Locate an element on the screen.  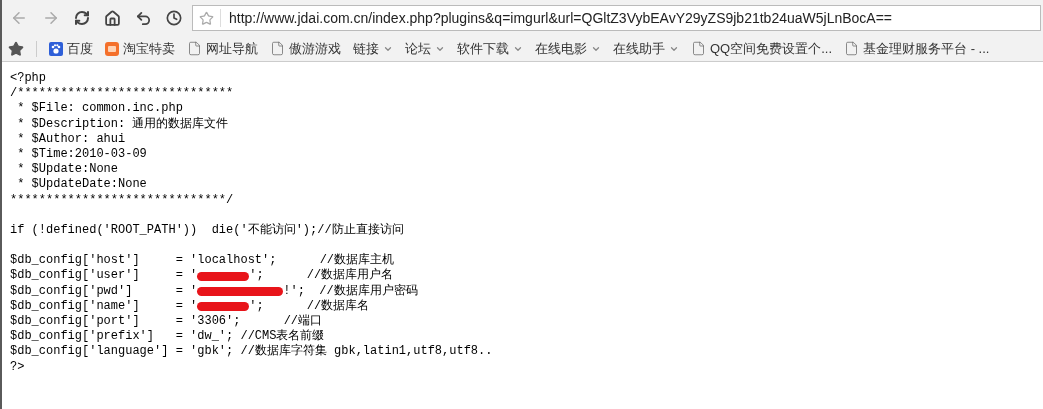
bookmark-item: 百度 is located at coordinates (71, 48).